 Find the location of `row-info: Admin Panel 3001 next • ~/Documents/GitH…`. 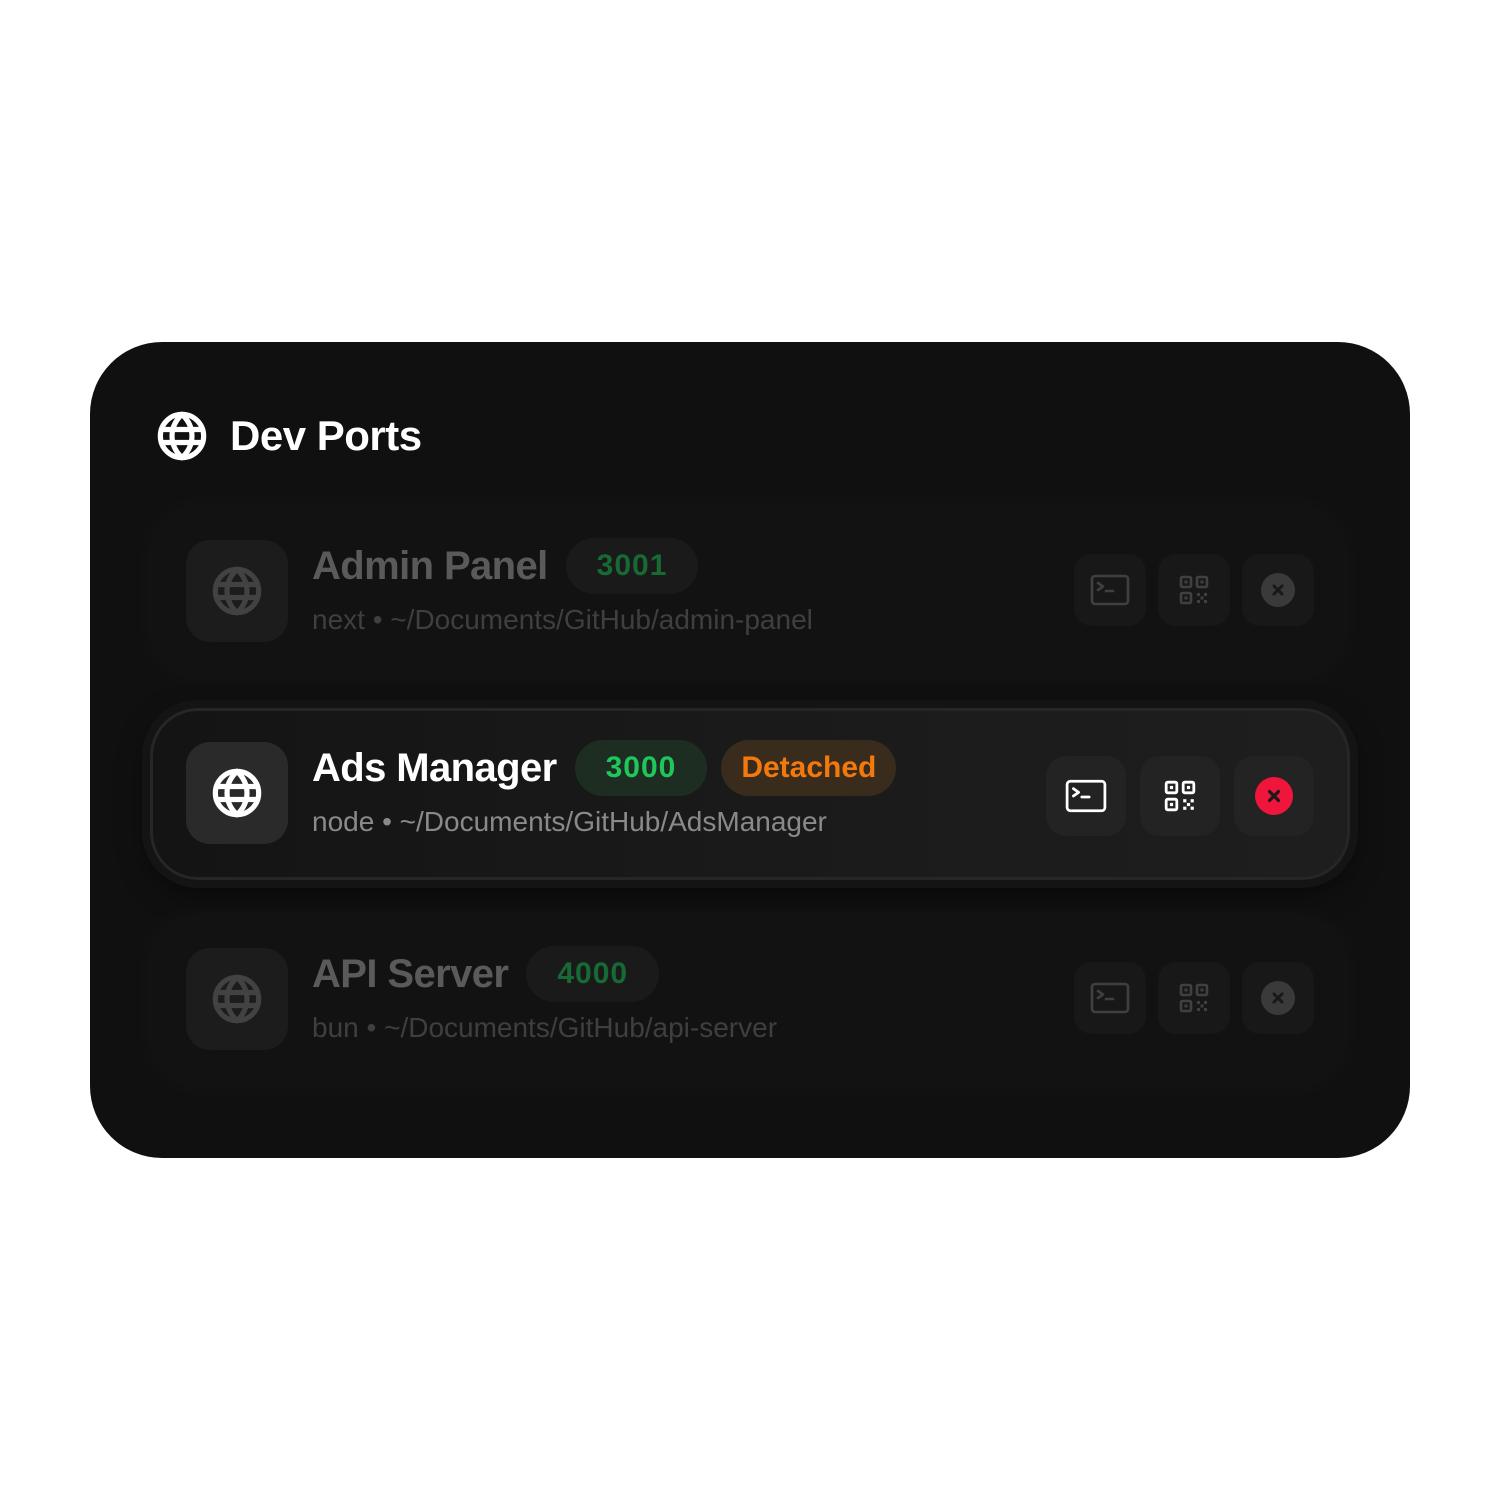

row-info: Admin Panel 3001 next • ~/Documents/GitH… is located at coordinates (562, 586).